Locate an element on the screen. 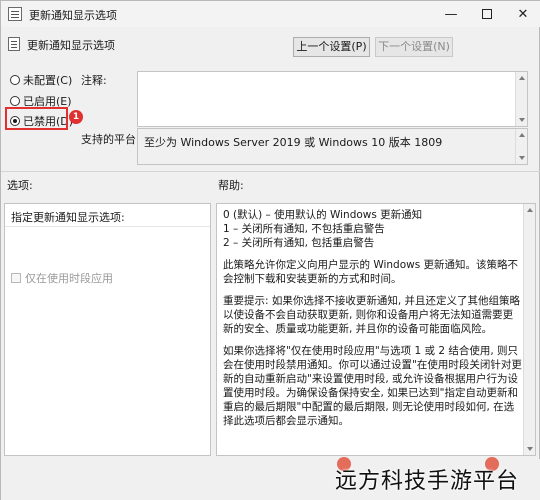 This screenshot has width=540, height=500. window-title: 更新通知显示选项 is located at coordinates (73, 15).